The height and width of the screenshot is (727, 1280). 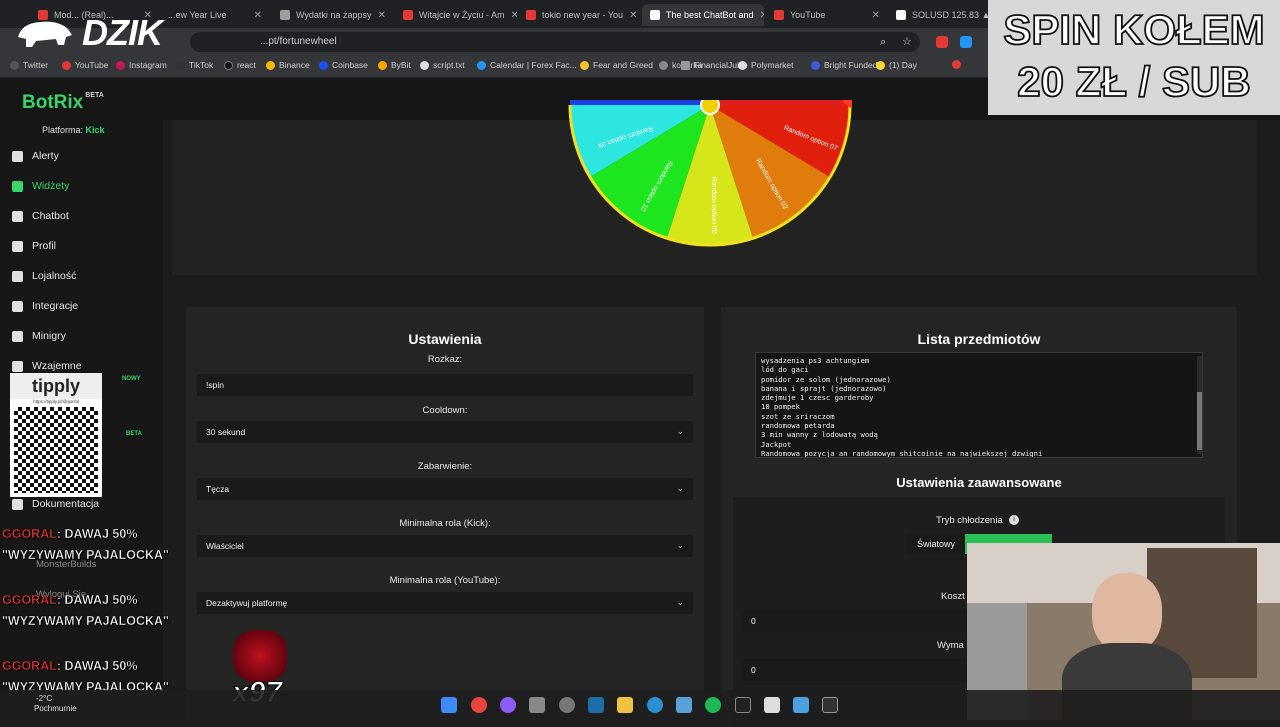 I want to click on bookmark: script.txt, so click(x=442, y=65).